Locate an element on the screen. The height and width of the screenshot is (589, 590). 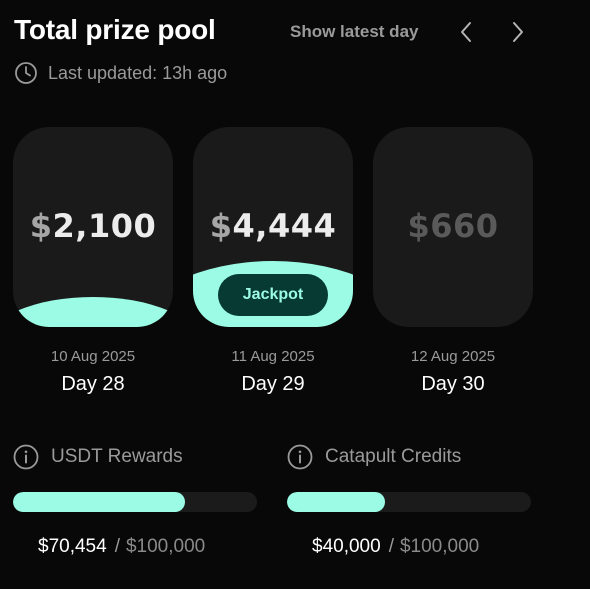
chevron-right-icon is located at coordinates (518, 32).